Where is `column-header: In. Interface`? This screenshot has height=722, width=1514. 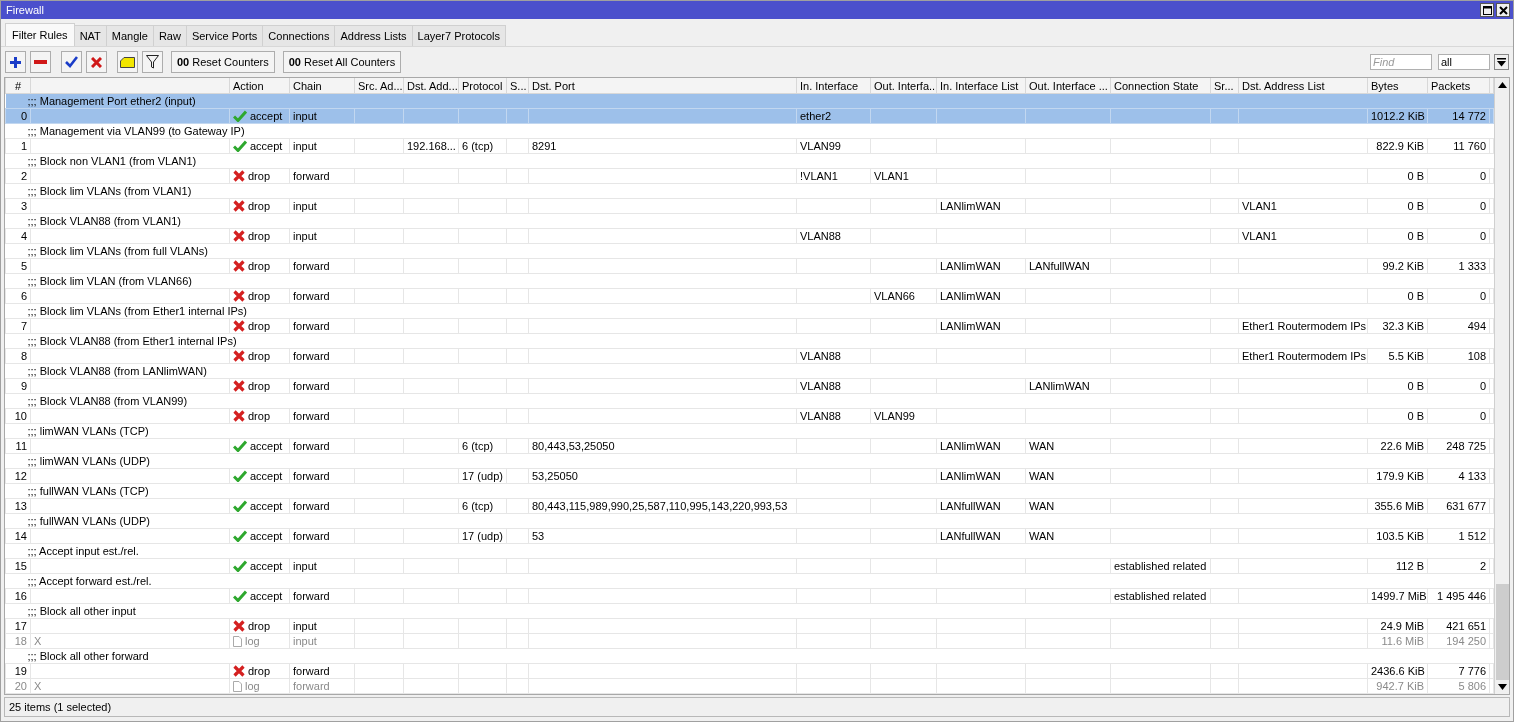 column-header: In. Interface is located at coordinates (833, 86).